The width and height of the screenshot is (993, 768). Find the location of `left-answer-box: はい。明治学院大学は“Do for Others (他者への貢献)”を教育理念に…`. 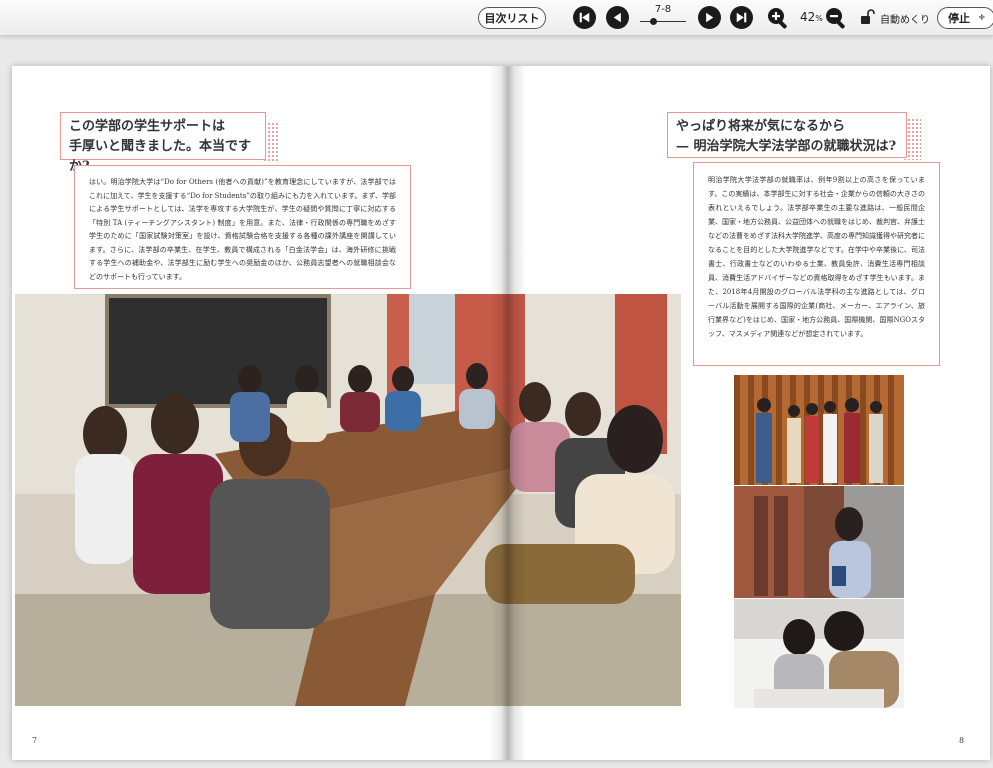

left-answer-box: はい。明治学院大学は“Do for Others (他者への貢献)”を教育理念に… is located at coordinates (242, 227).